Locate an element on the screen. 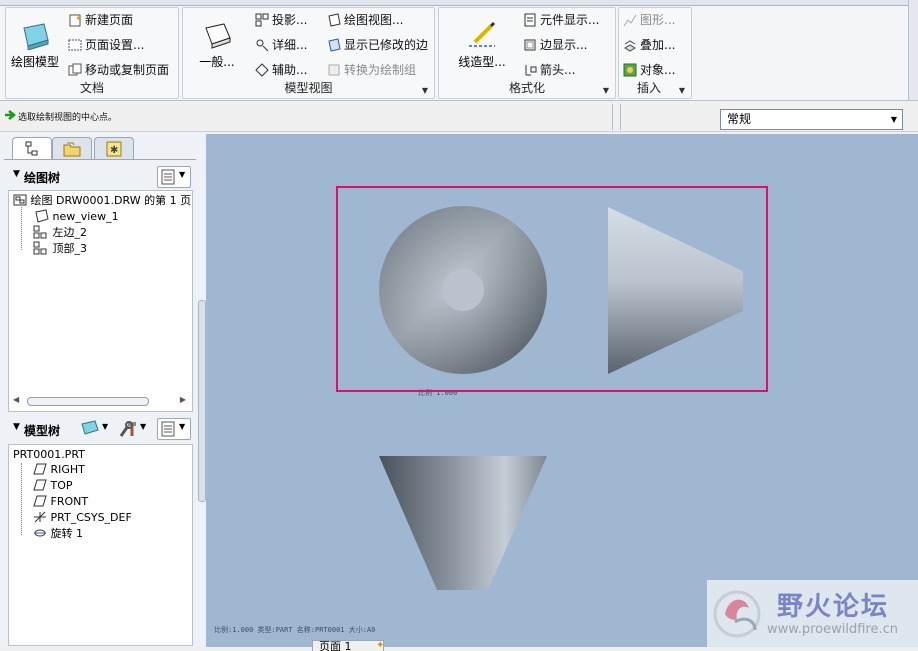  drawing-tree-title: 绘图树 is located at coordinates (42, 178).